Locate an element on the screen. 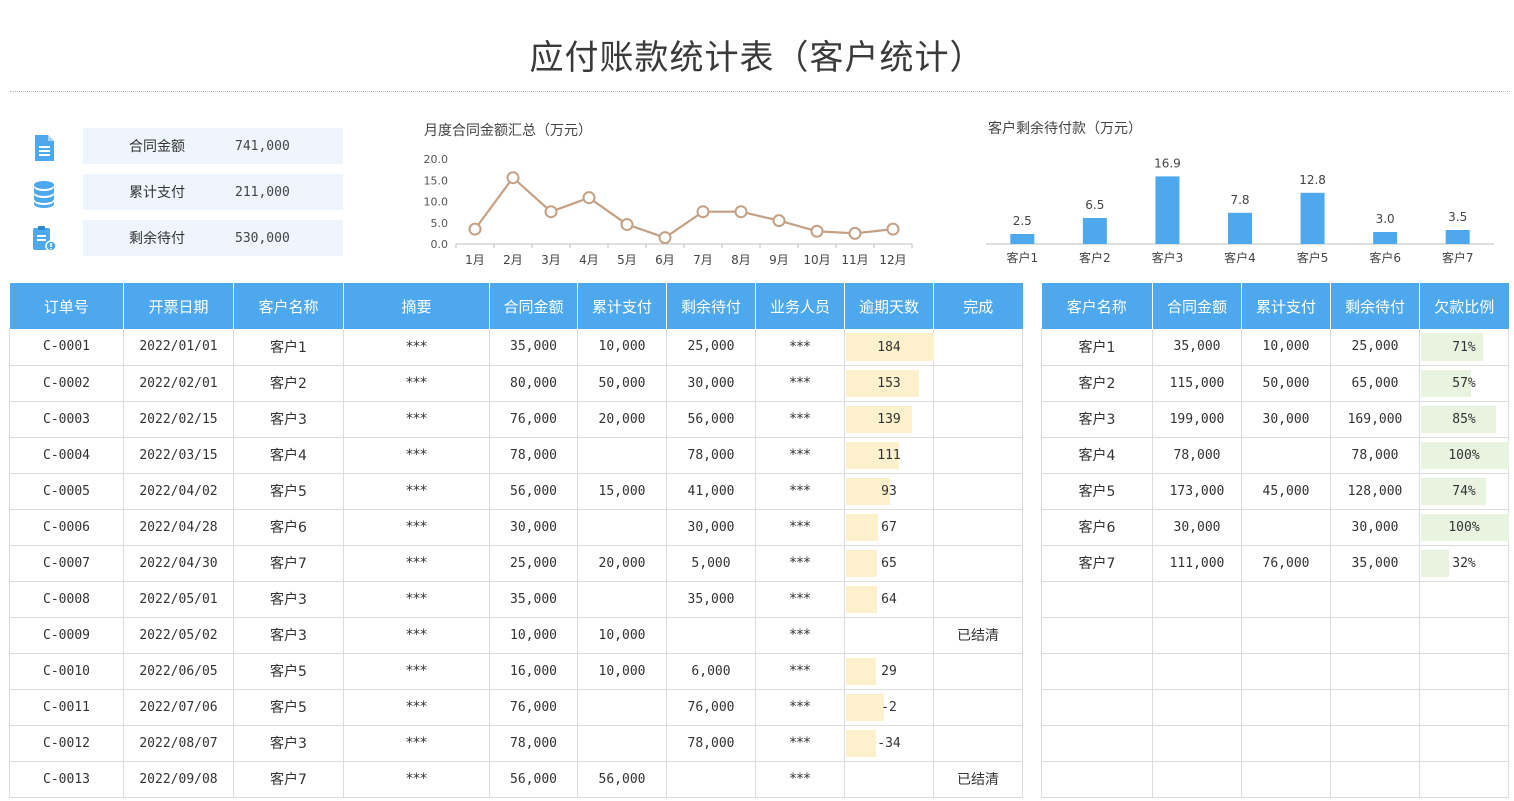 This screenshot has width=1514, height=801. contract-amount-cell: 173,000 is located at coordinates (1197, 491).